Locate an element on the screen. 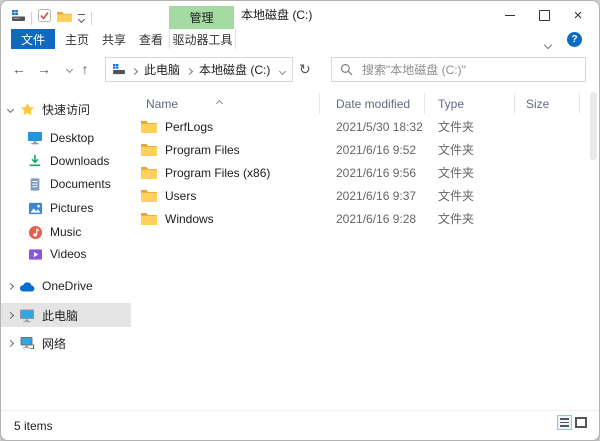 This screenshot has height=441, width=600. navigation-bar: ← → ↑ 此电脑 本地磁盘 (C:) ↻ 搜索"本地磁盘 (C:)" is located at coordinates (300, 69).